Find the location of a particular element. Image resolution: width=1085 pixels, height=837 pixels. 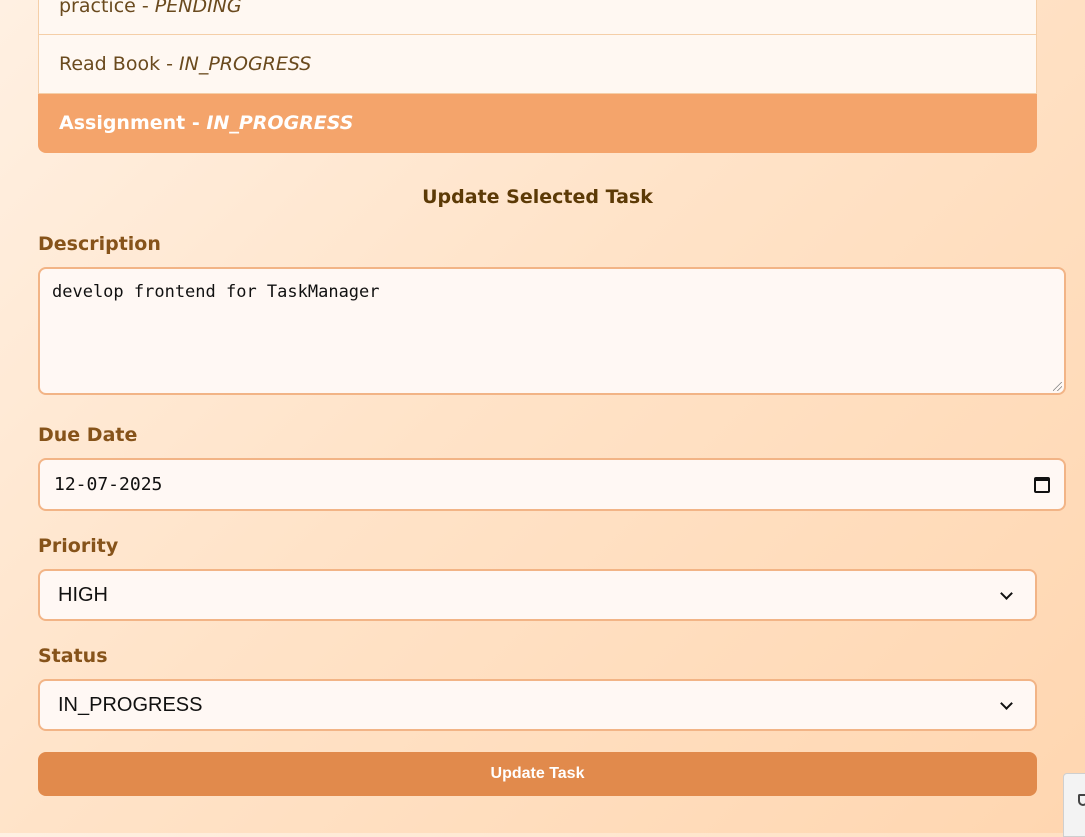

update-task-button: Update Task is located at coordinates (537, 774).